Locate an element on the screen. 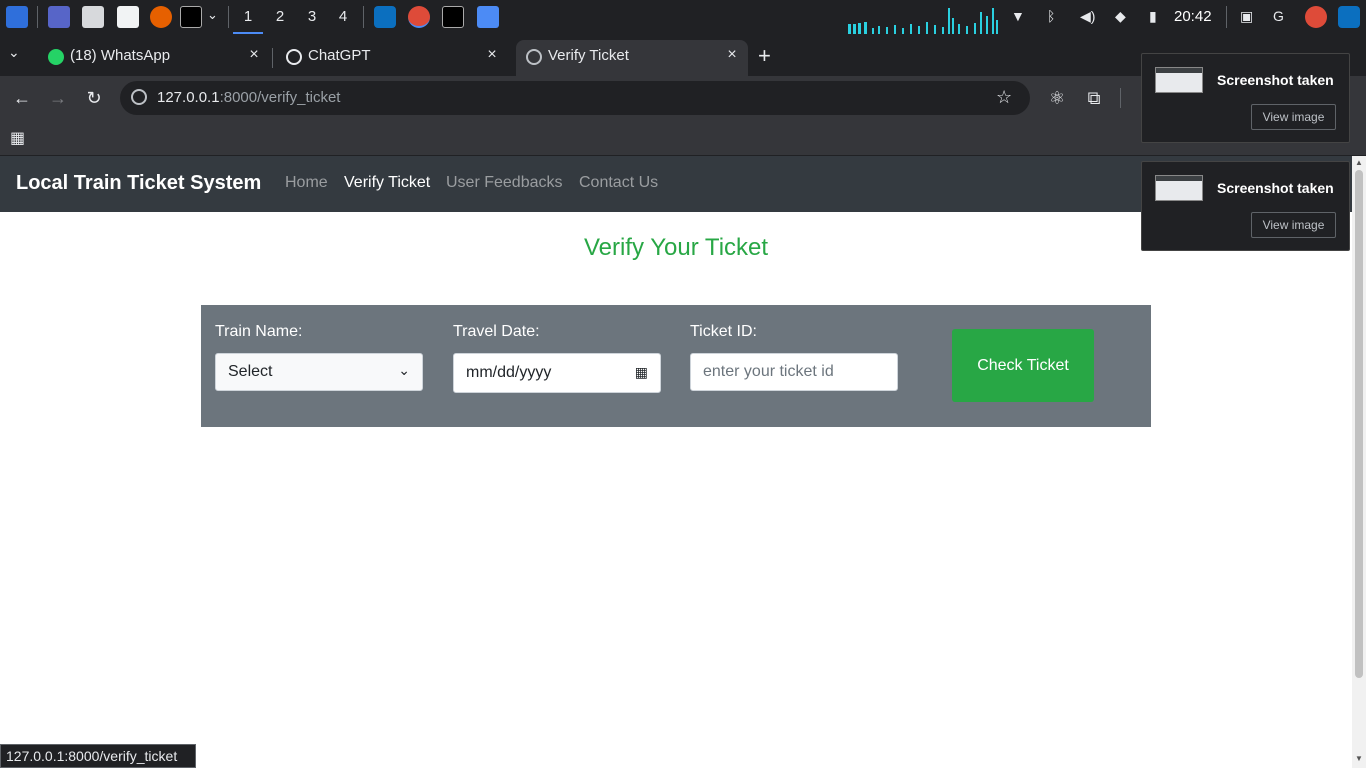 The image size is (1366, 768). tab-title: ChatGPT is located at coordinates (339, 55).